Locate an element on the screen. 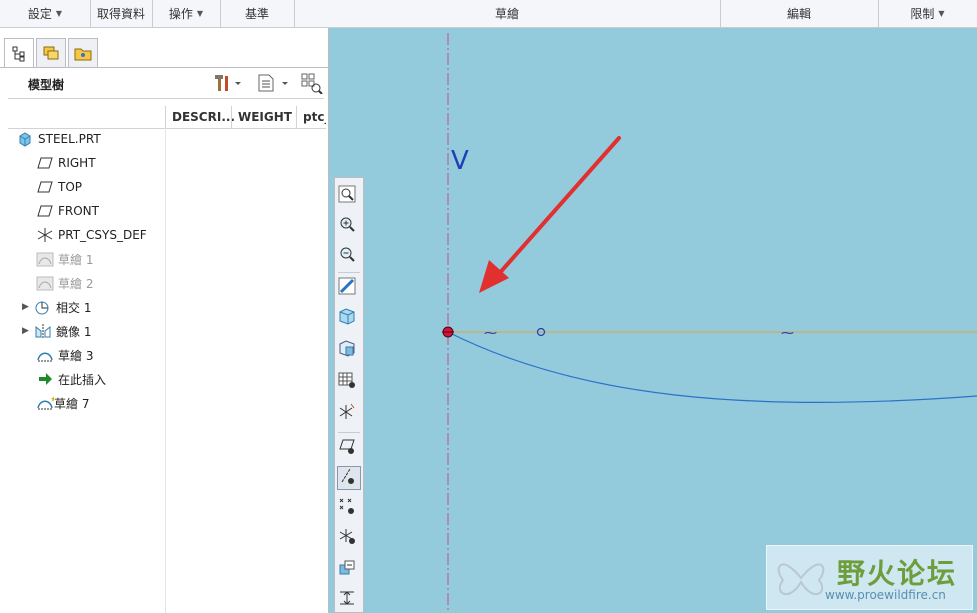 This screenshot has width=977, height=613. sketch-orientation-icon is located at coordinates (347, 567).